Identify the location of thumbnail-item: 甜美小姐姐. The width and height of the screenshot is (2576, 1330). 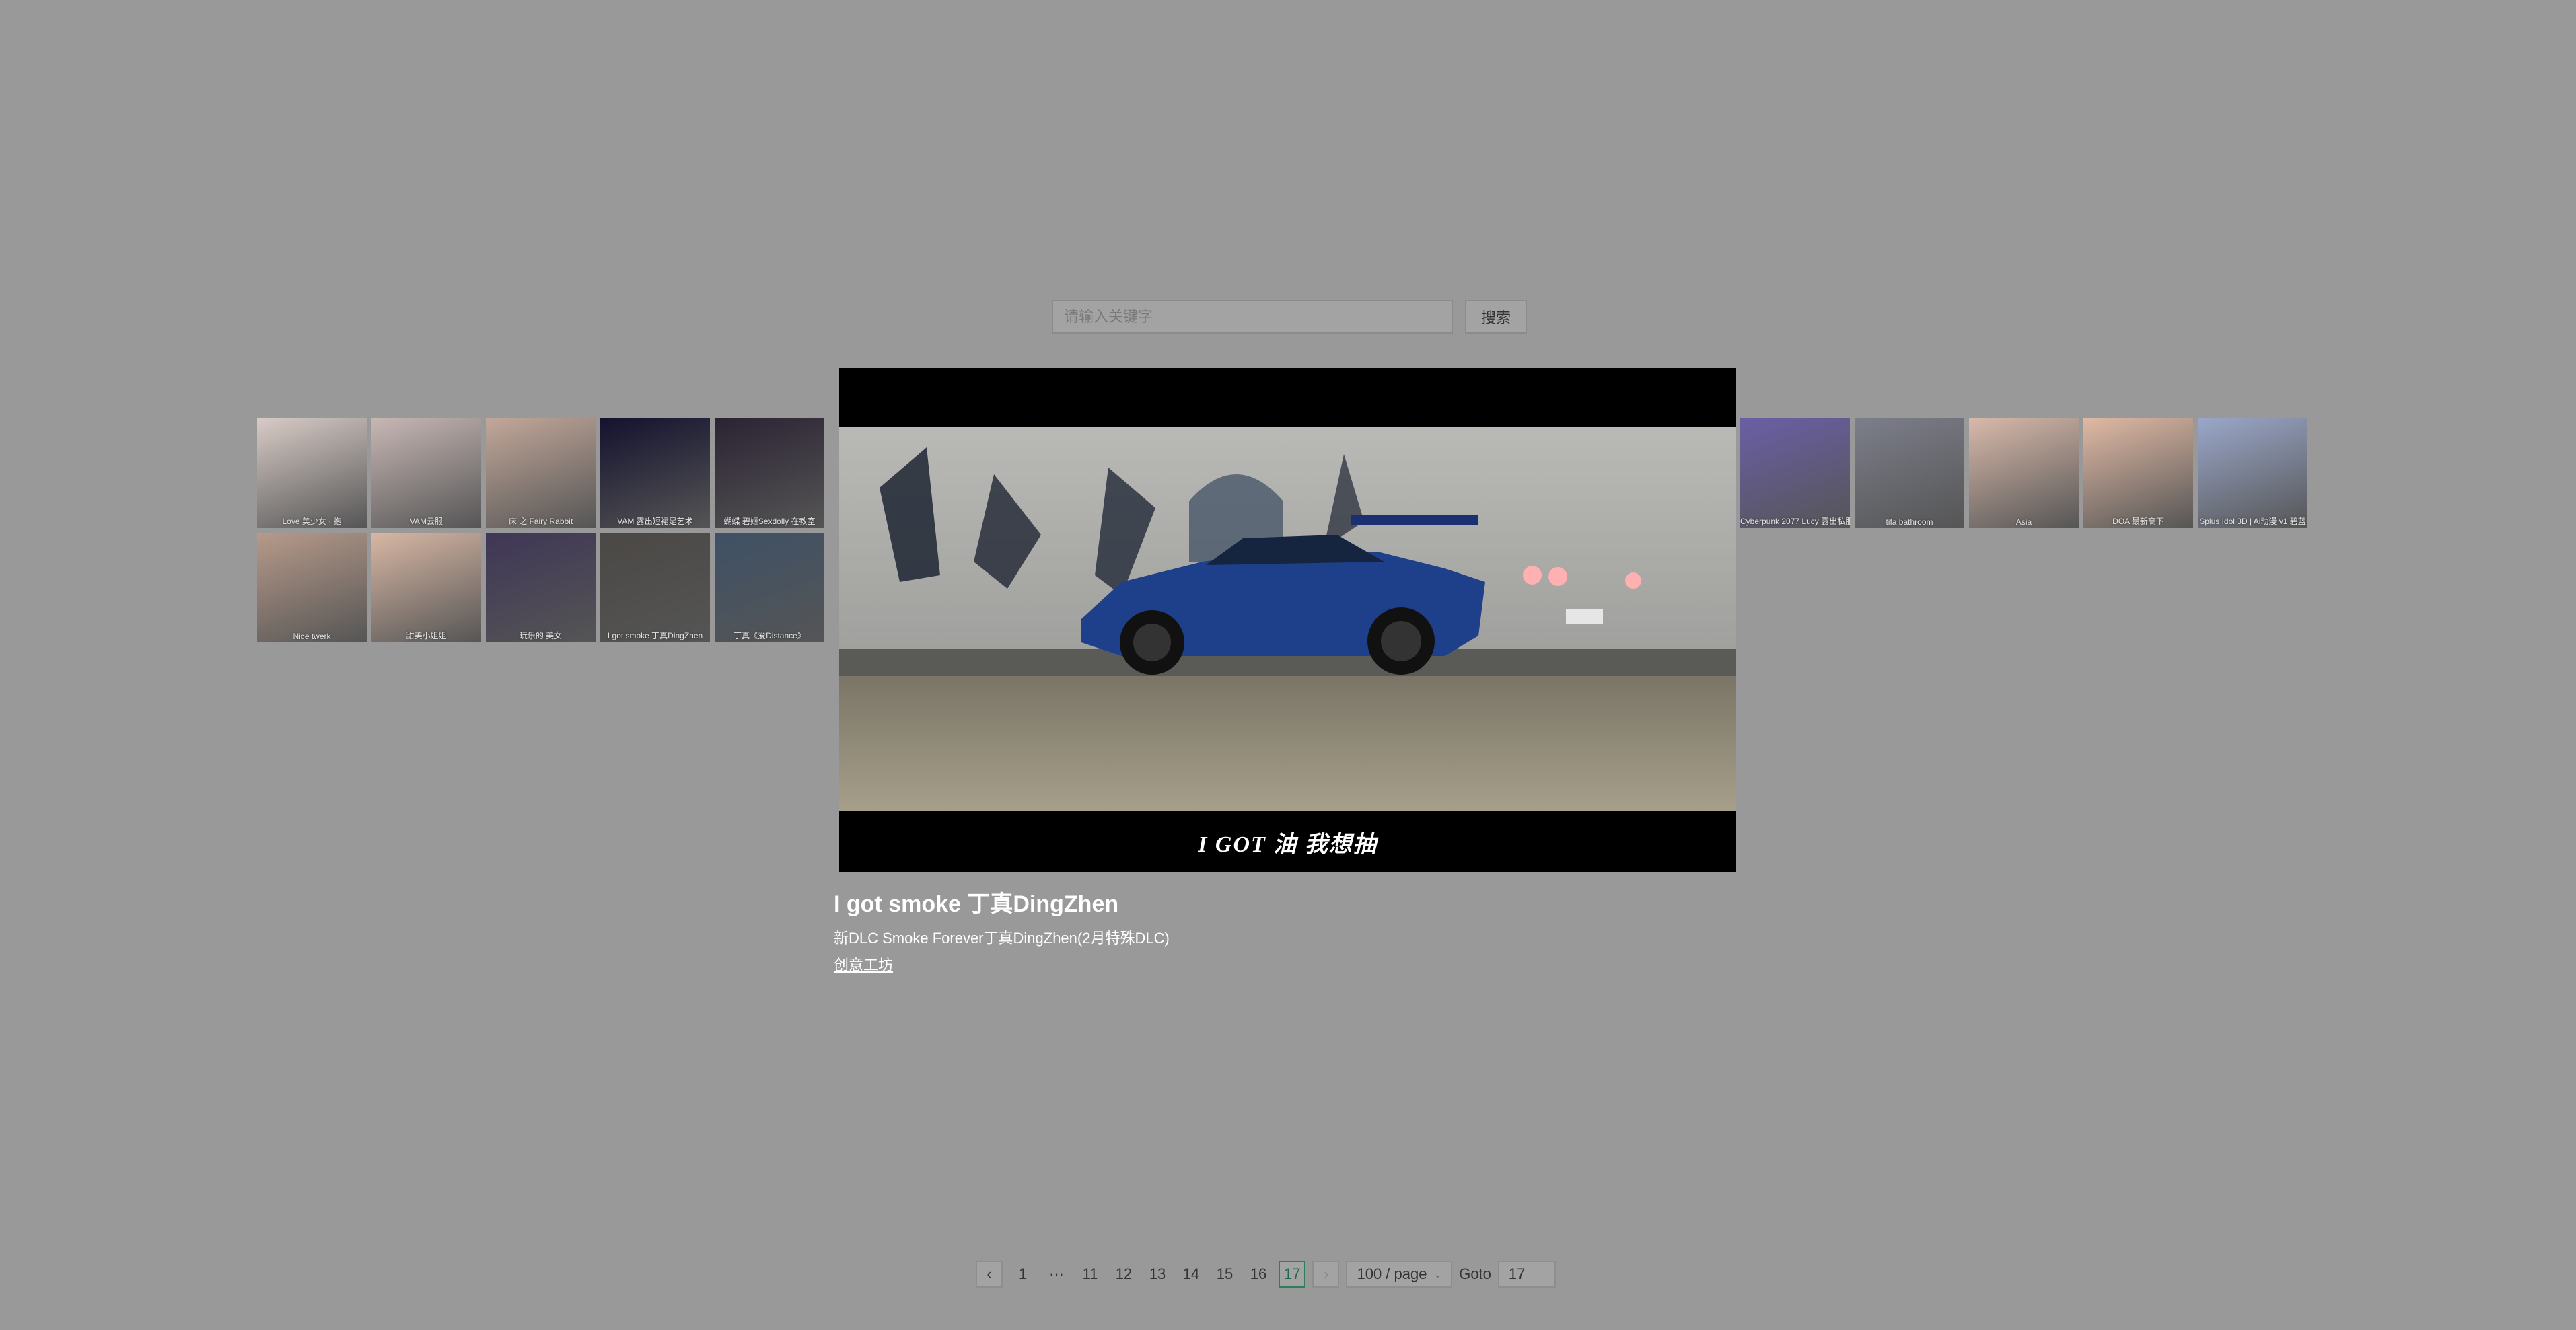
(426, 587).